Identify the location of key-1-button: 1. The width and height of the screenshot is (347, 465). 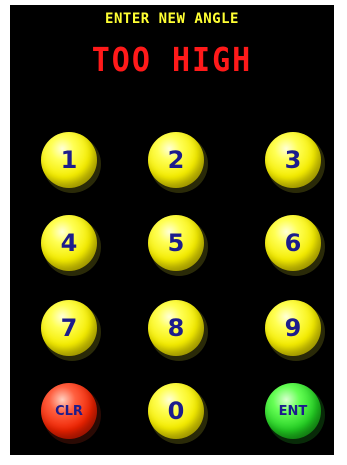
(69, 160).